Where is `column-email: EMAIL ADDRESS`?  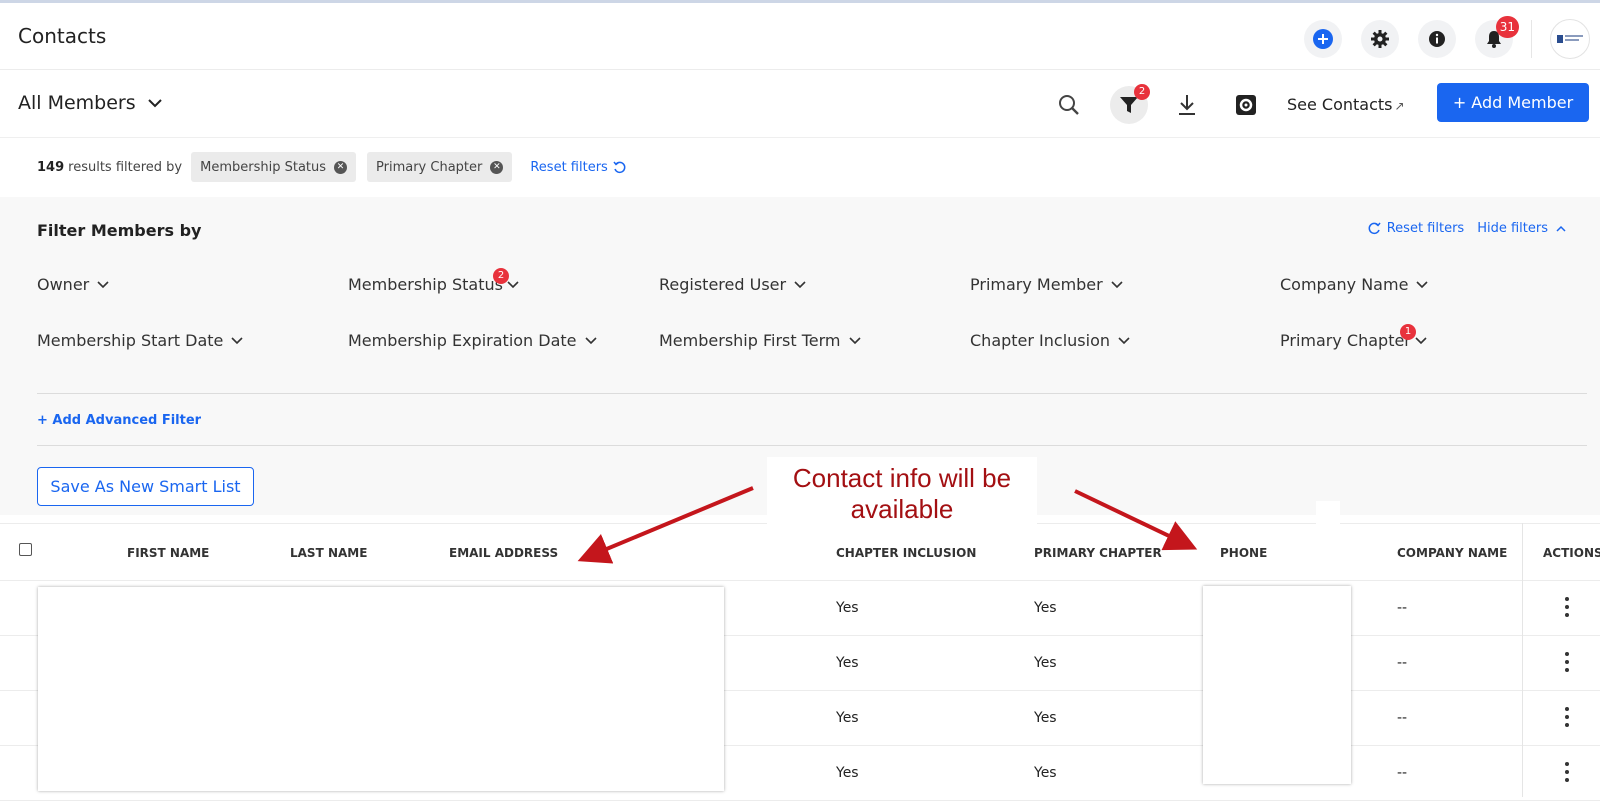
column-email: EMAIL ADDRESS is located at coordinates (503, 553).